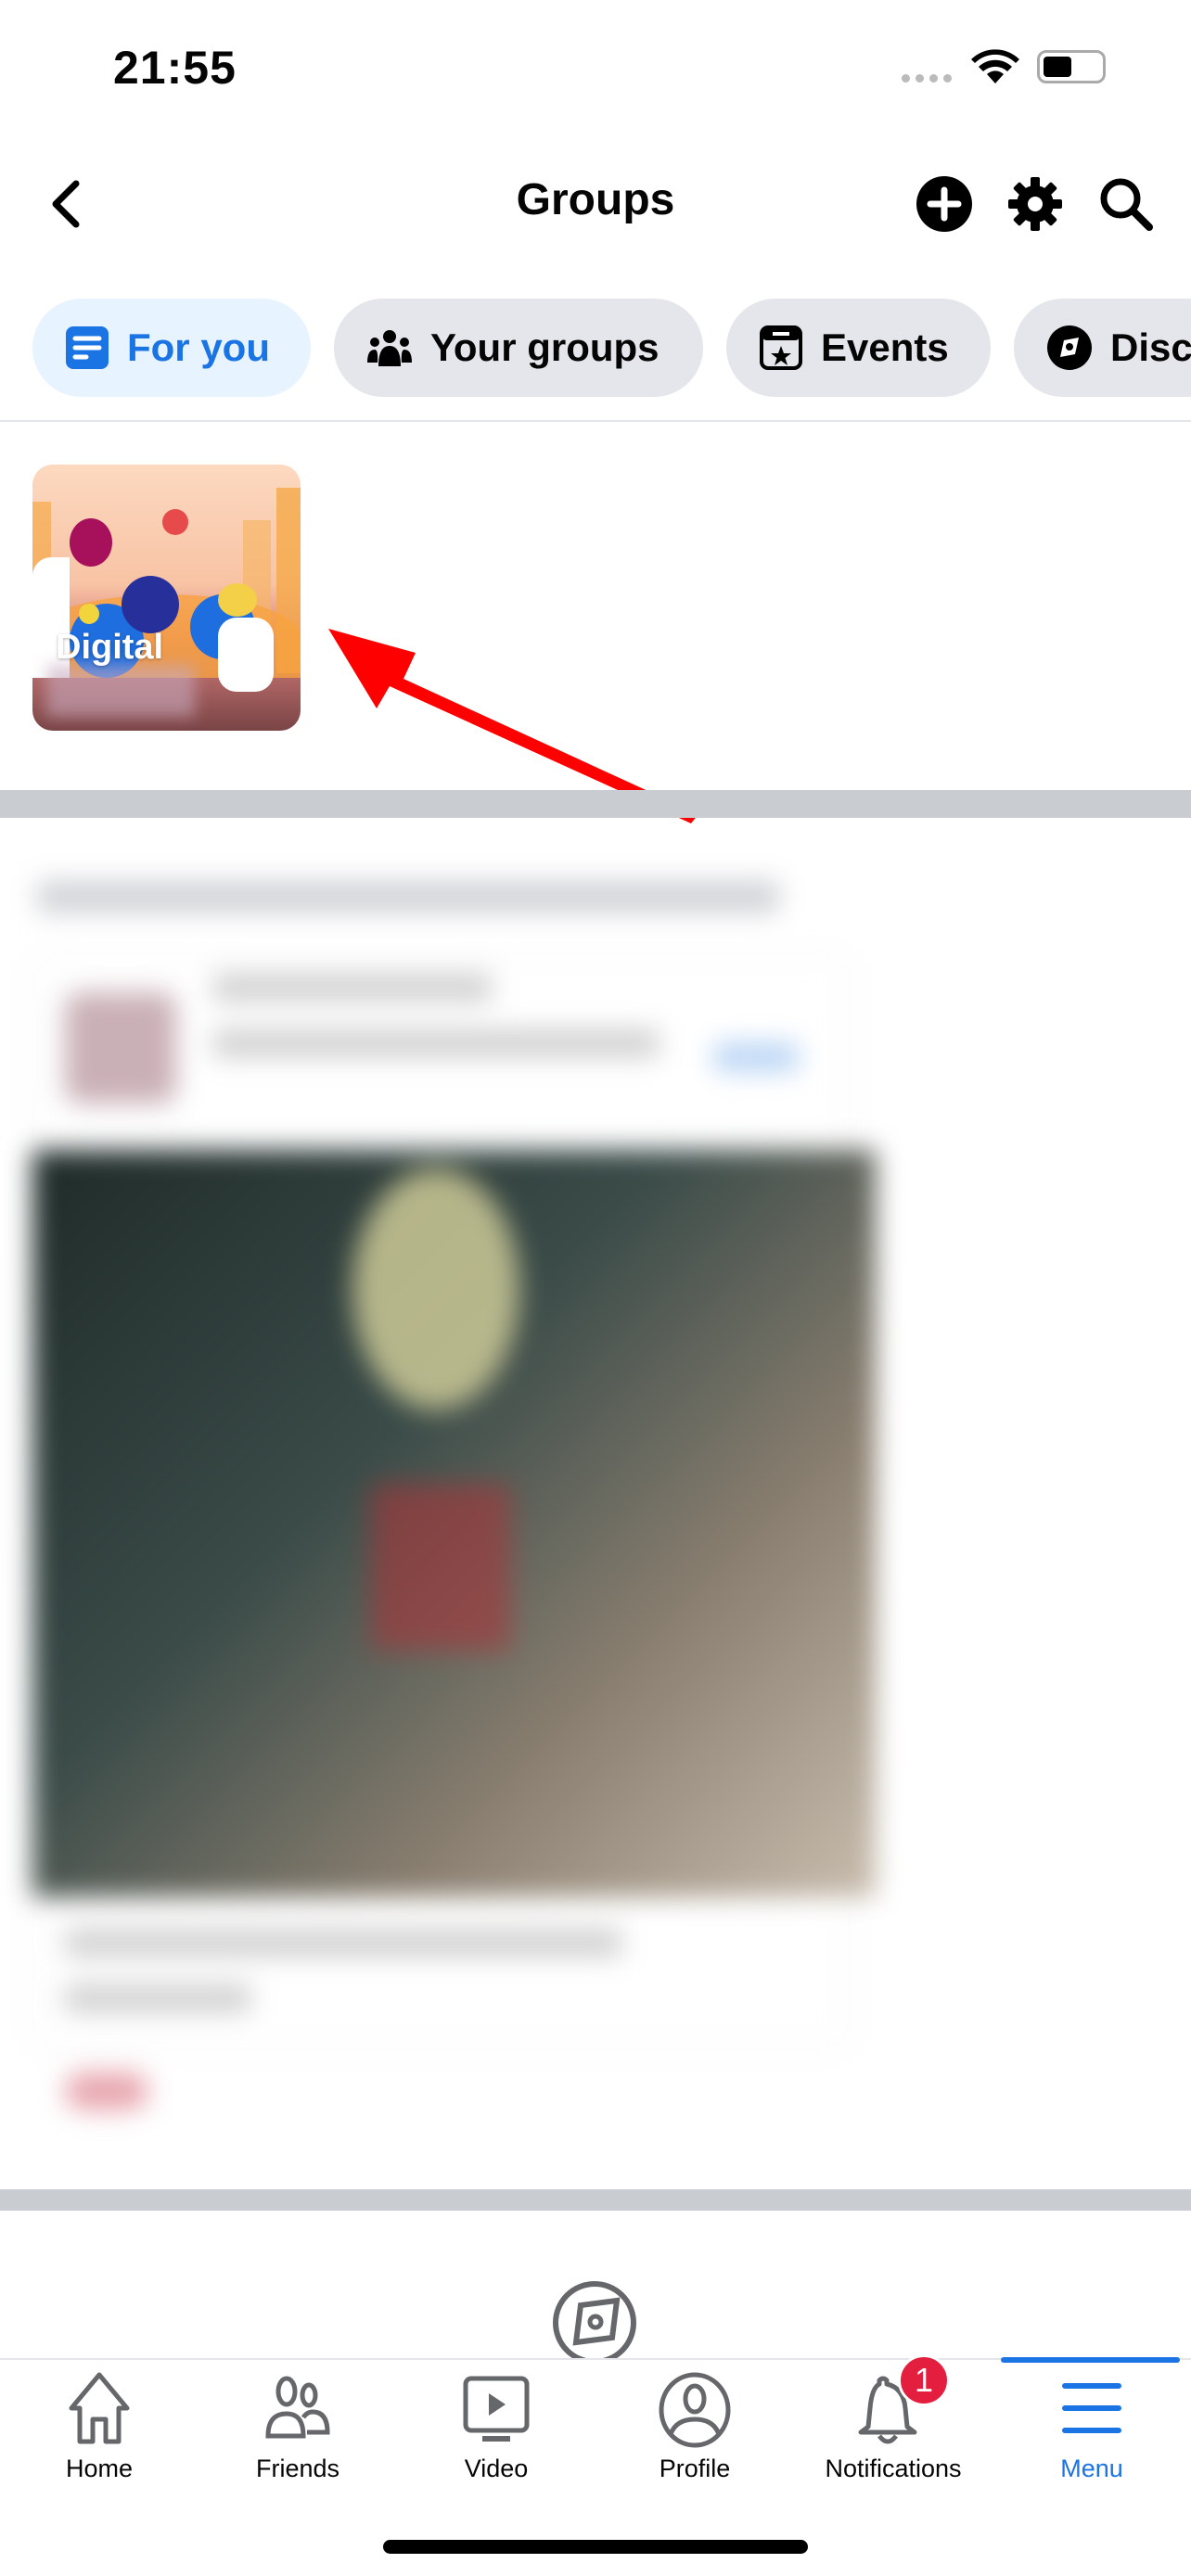 This screenshot has width=1191, height=2576. I want to click on signal-icon, so click(927, 79).